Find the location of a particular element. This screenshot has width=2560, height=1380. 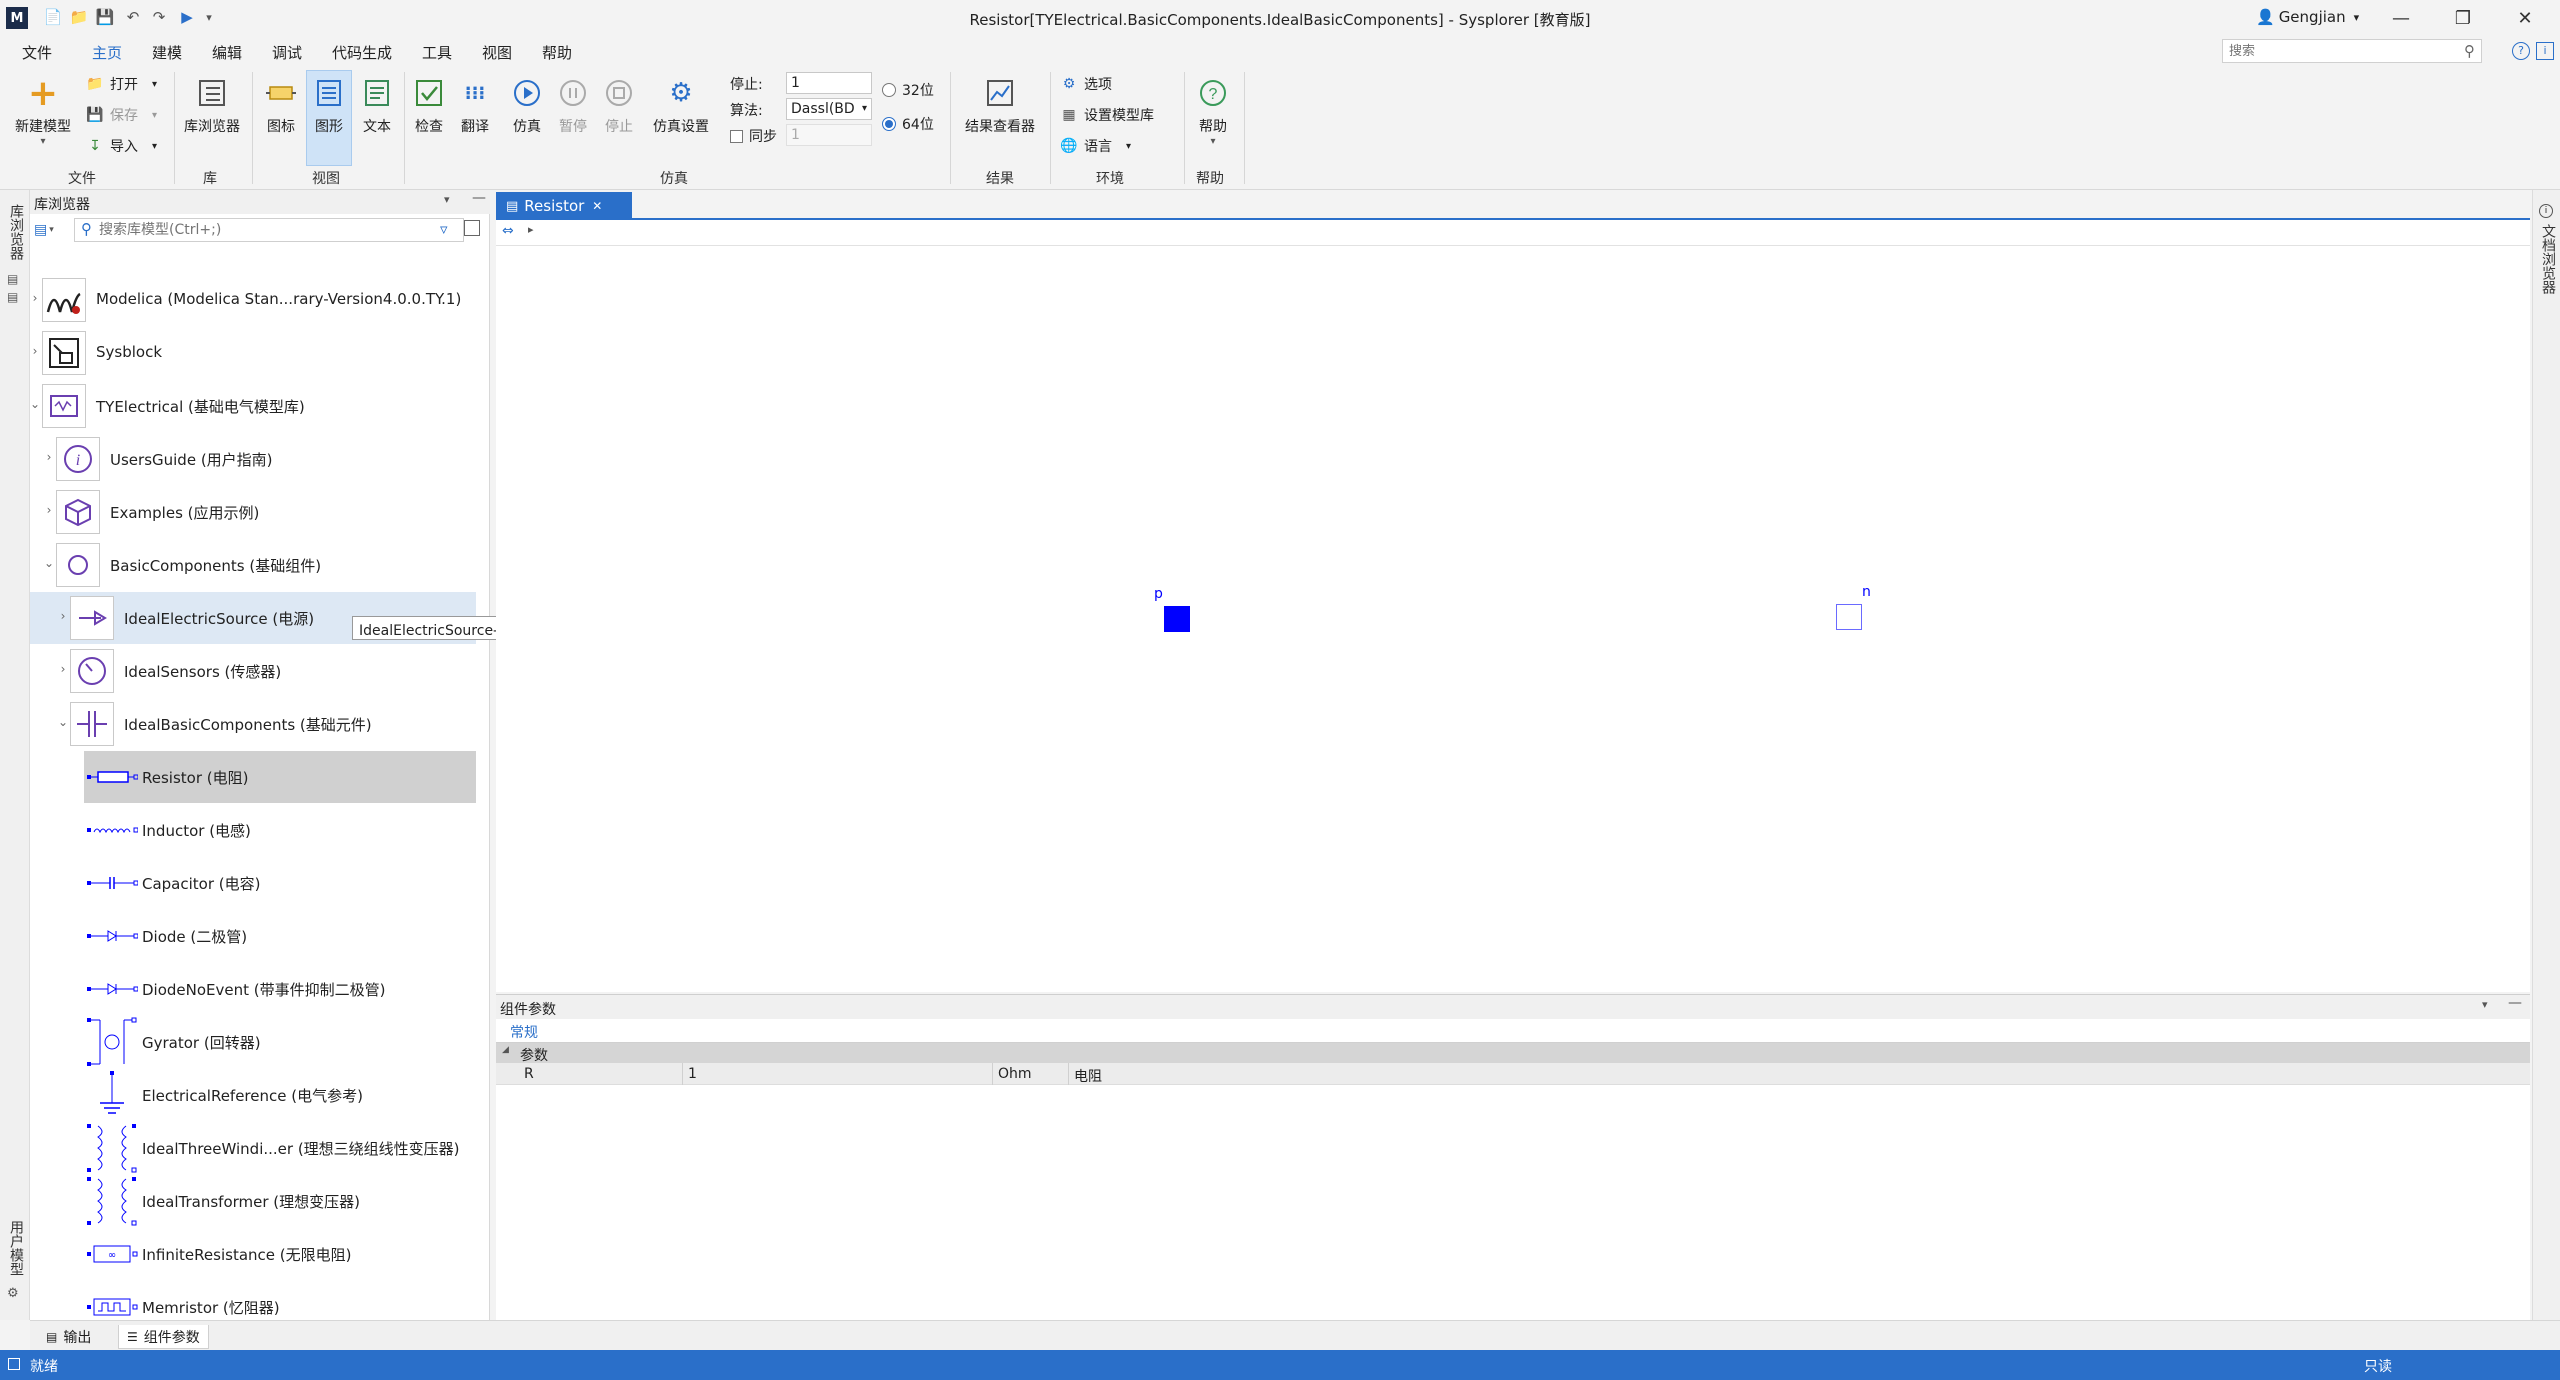

tree-item: IdealTransformer (理想变压器) is located at coordinates (280, 1201).